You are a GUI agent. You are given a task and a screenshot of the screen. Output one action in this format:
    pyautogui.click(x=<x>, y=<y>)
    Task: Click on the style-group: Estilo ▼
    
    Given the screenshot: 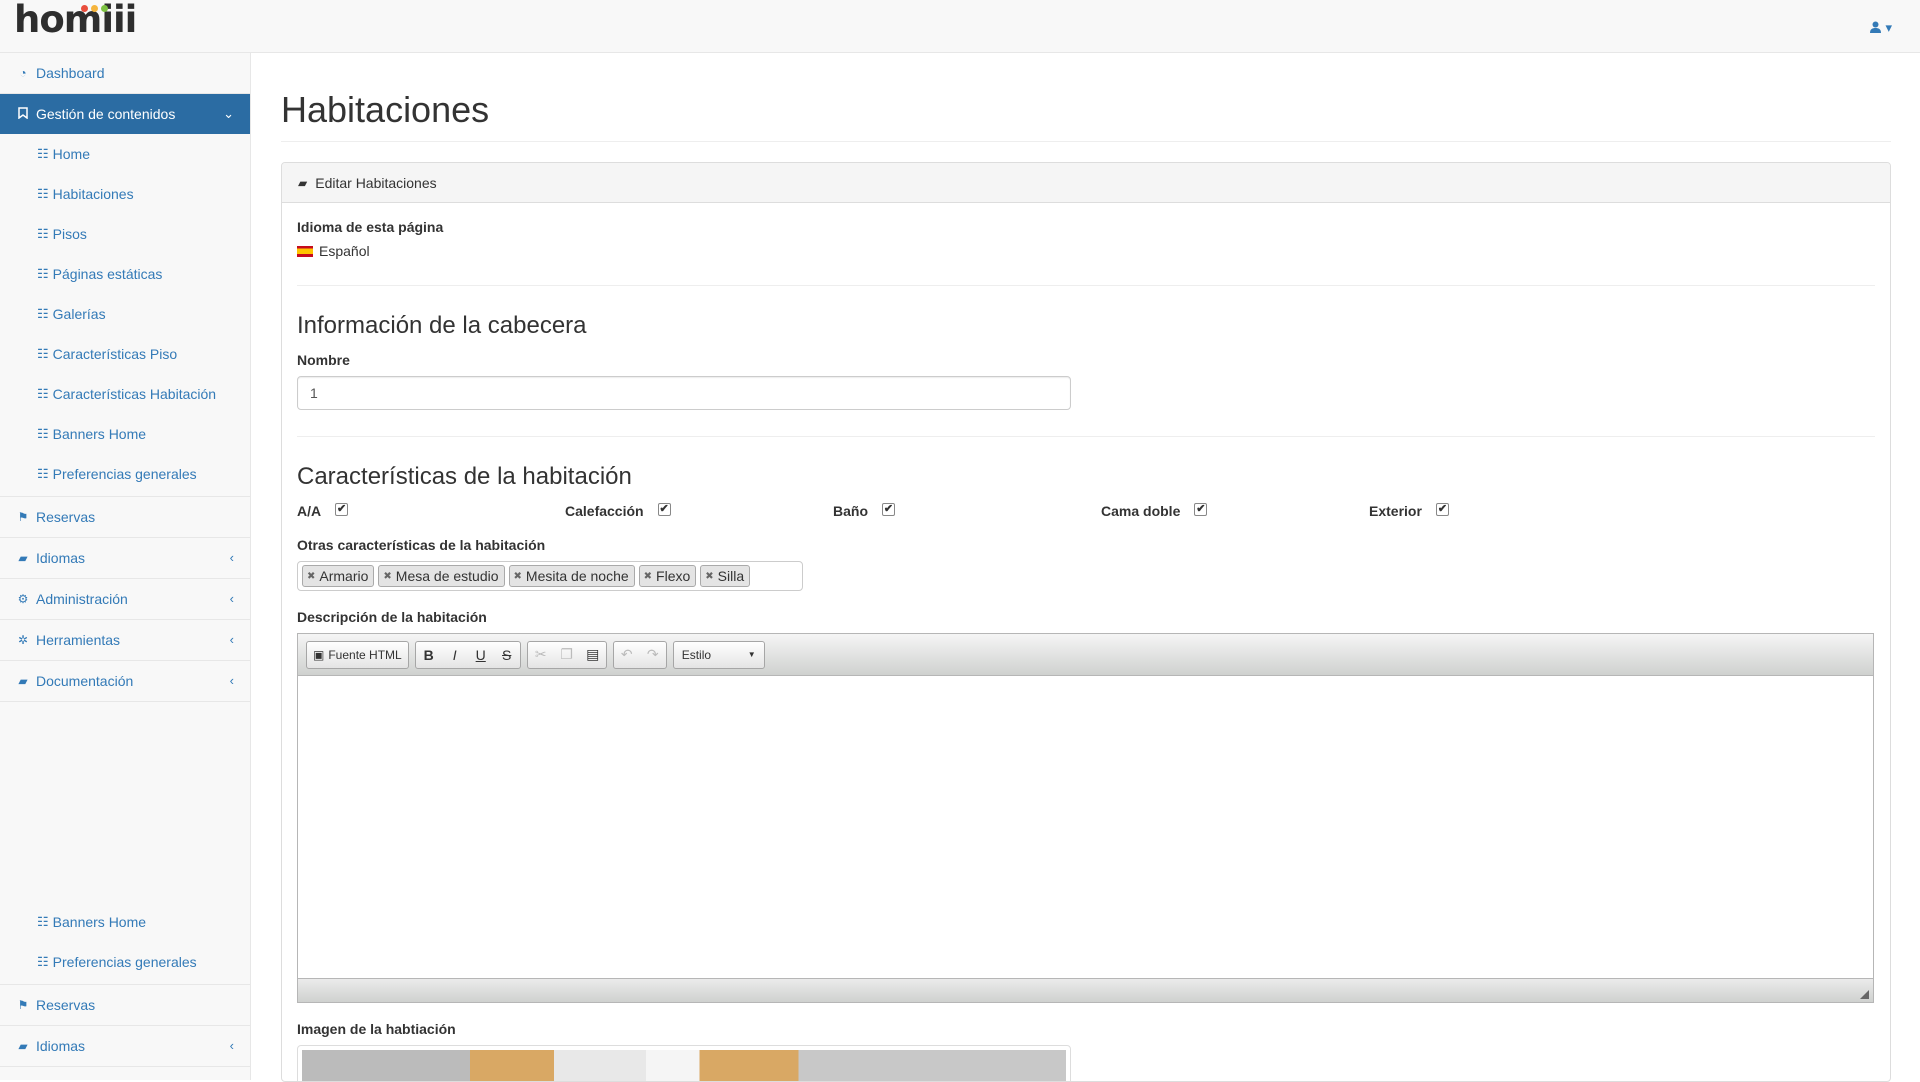 What is the action you would take?
    pyautogui.click(x=718, y=654)
    